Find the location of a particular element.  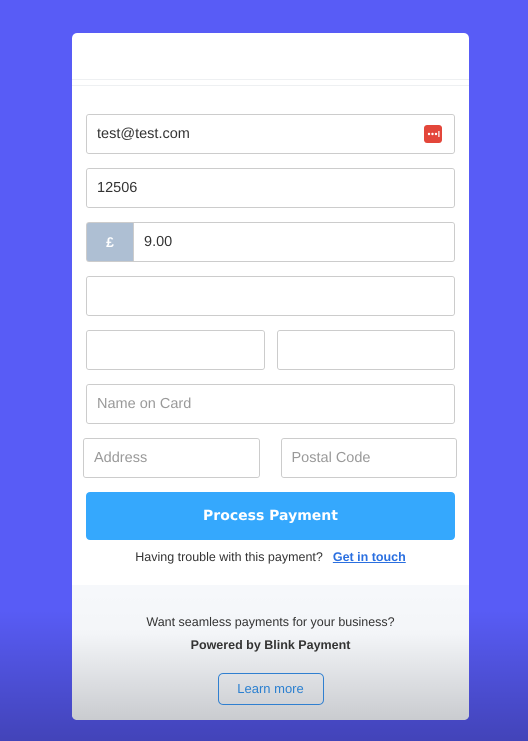

input-field: Postal Code is located at coordinates (368, 458).